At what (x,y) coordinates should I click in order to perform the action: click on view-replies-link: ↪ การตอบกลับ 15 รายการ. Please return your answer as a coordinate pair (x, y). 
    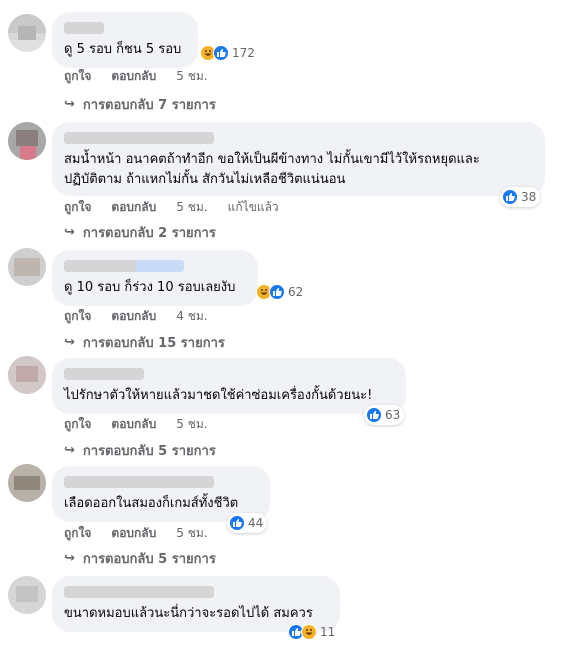
    Looking at the image, I should click on (144, 342).